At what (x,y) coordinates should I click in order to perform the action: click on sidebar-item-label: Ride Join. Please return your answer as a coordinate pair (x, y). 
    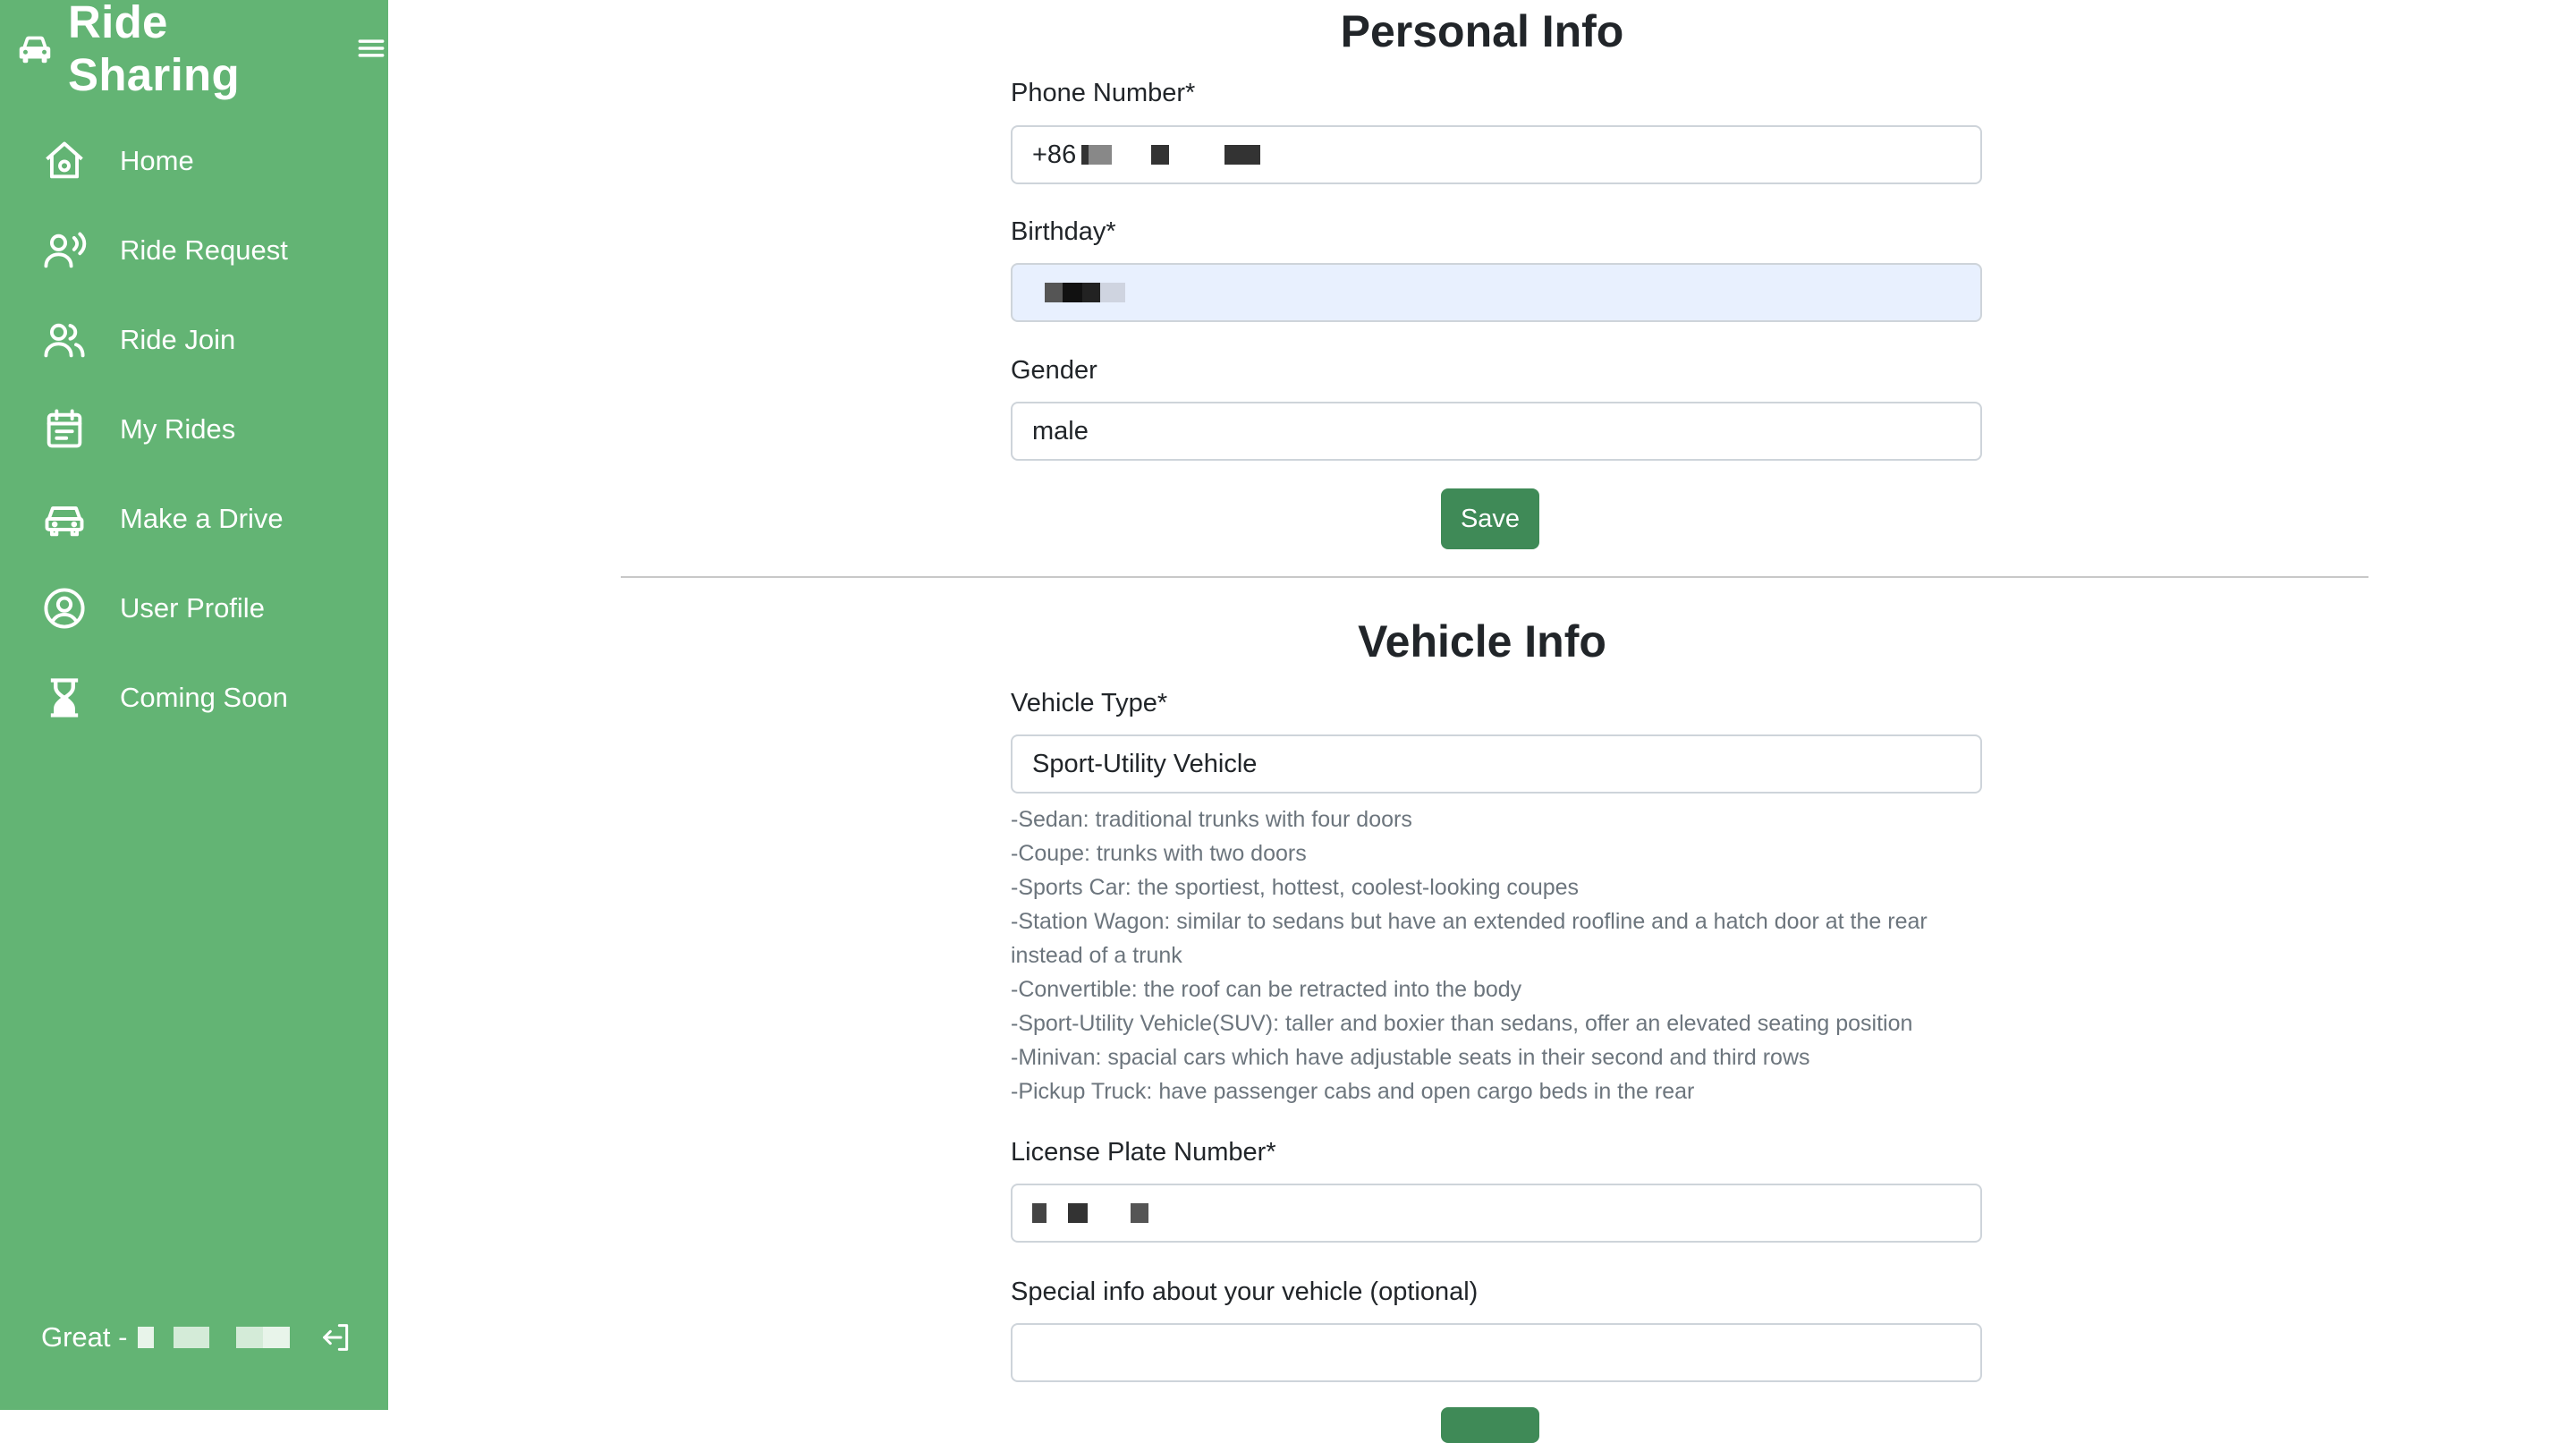
    Looking at the image, I should click on (178, 339).